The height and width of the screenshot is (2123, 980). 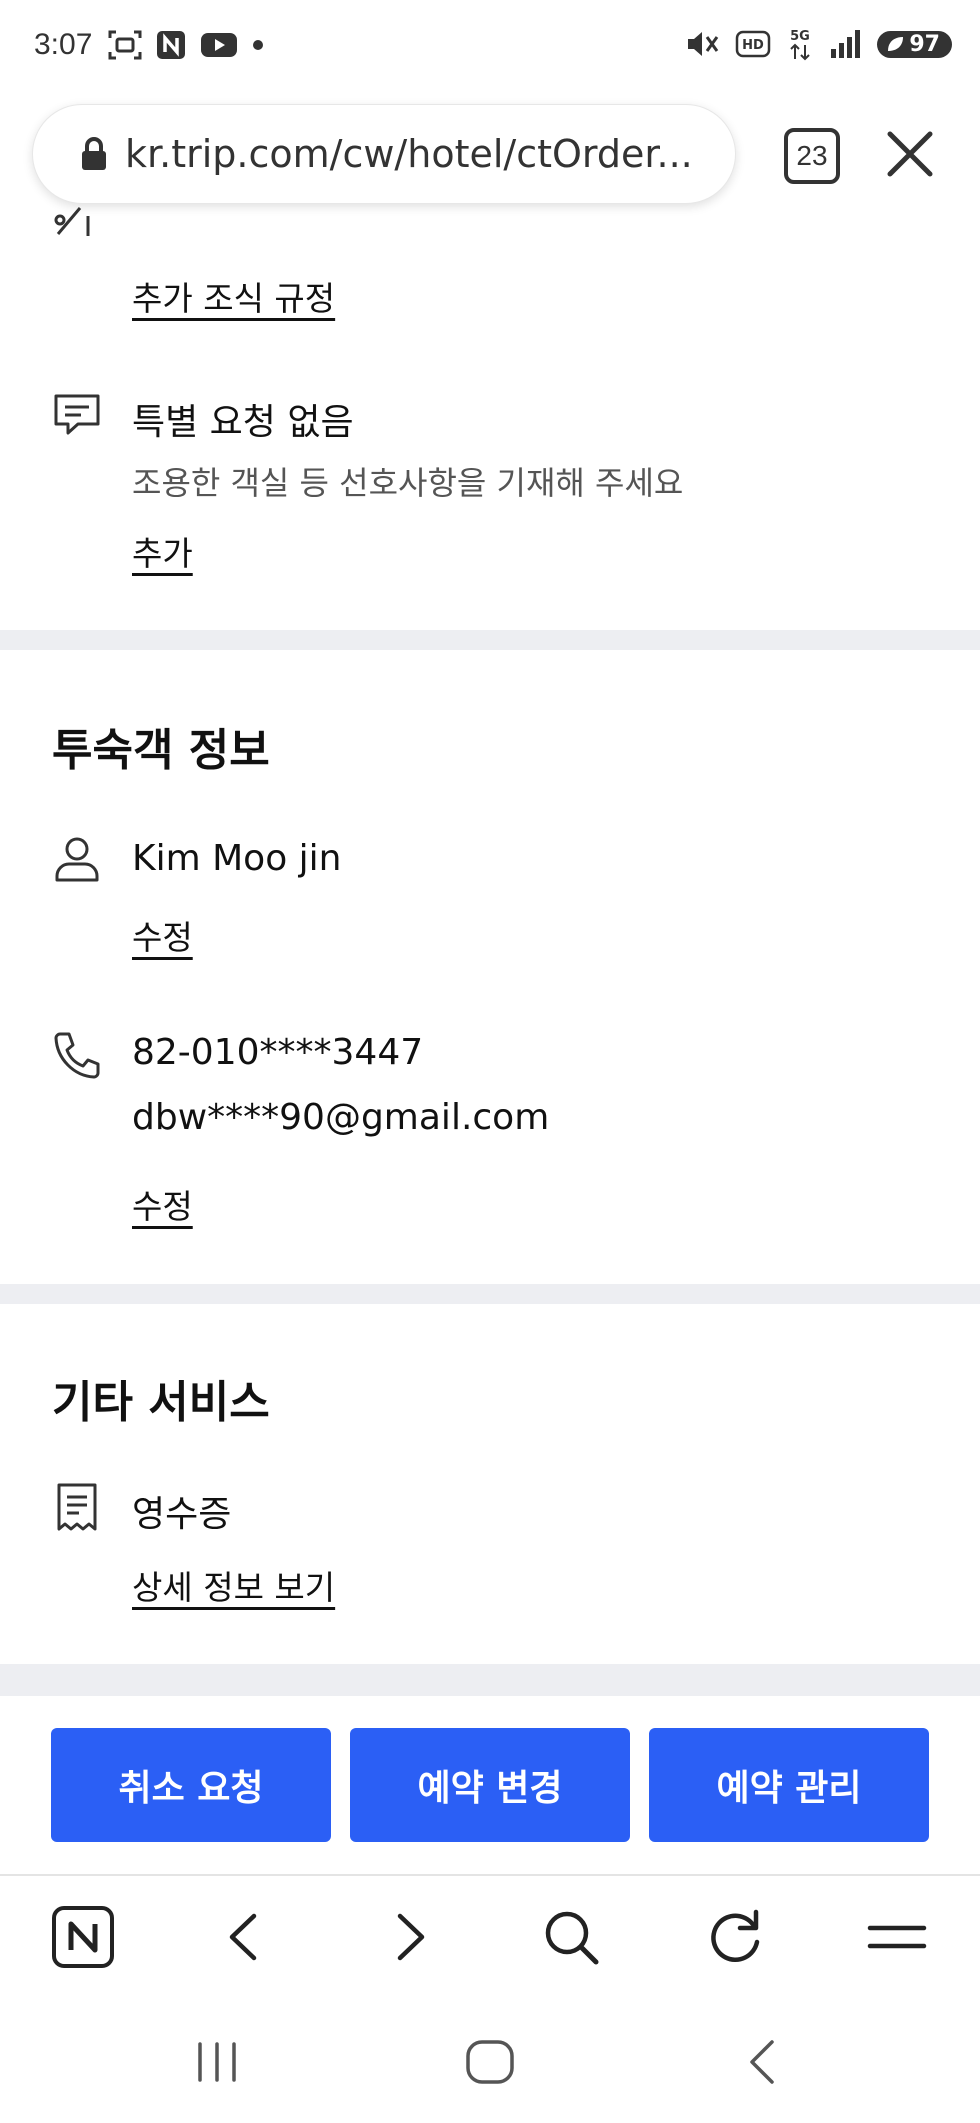 What do you see at coordinates (77, 1055) in the screenshot?
I see `phone-icon` at bounding box center [77, 1055].